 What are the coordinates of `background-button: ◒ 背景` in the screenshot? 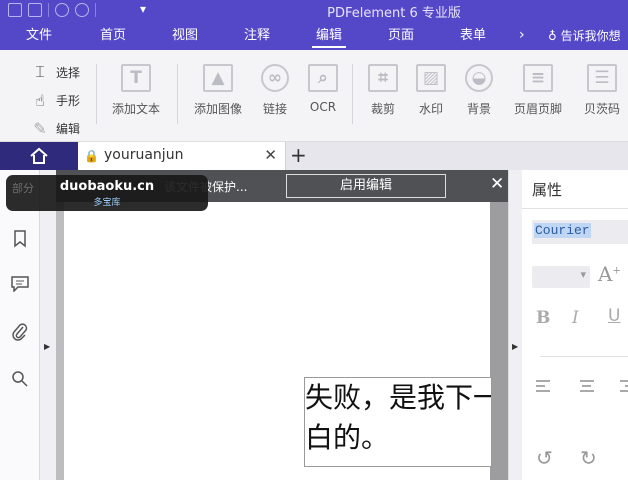 It's located at (479, 90).